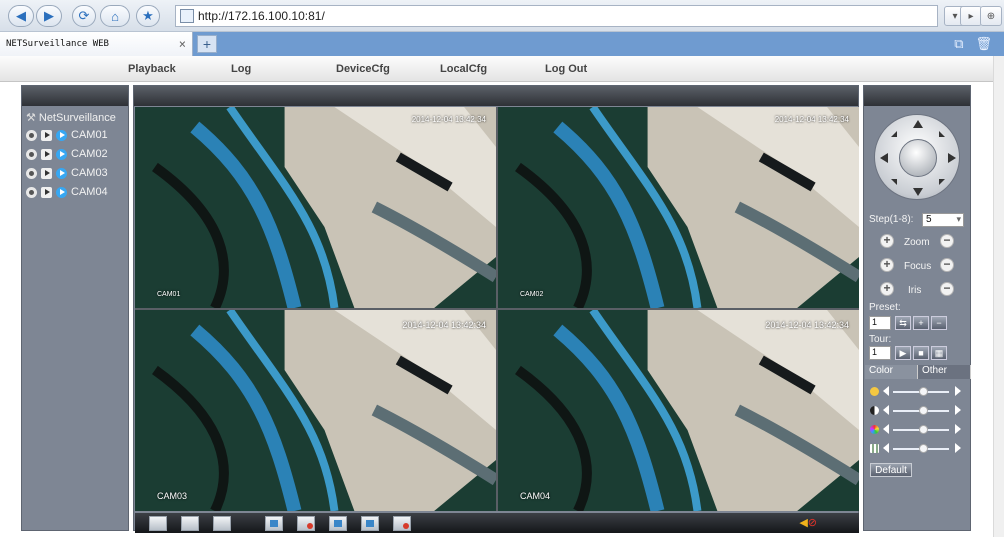  I want to click on saturation-slider, so click(918, 430).